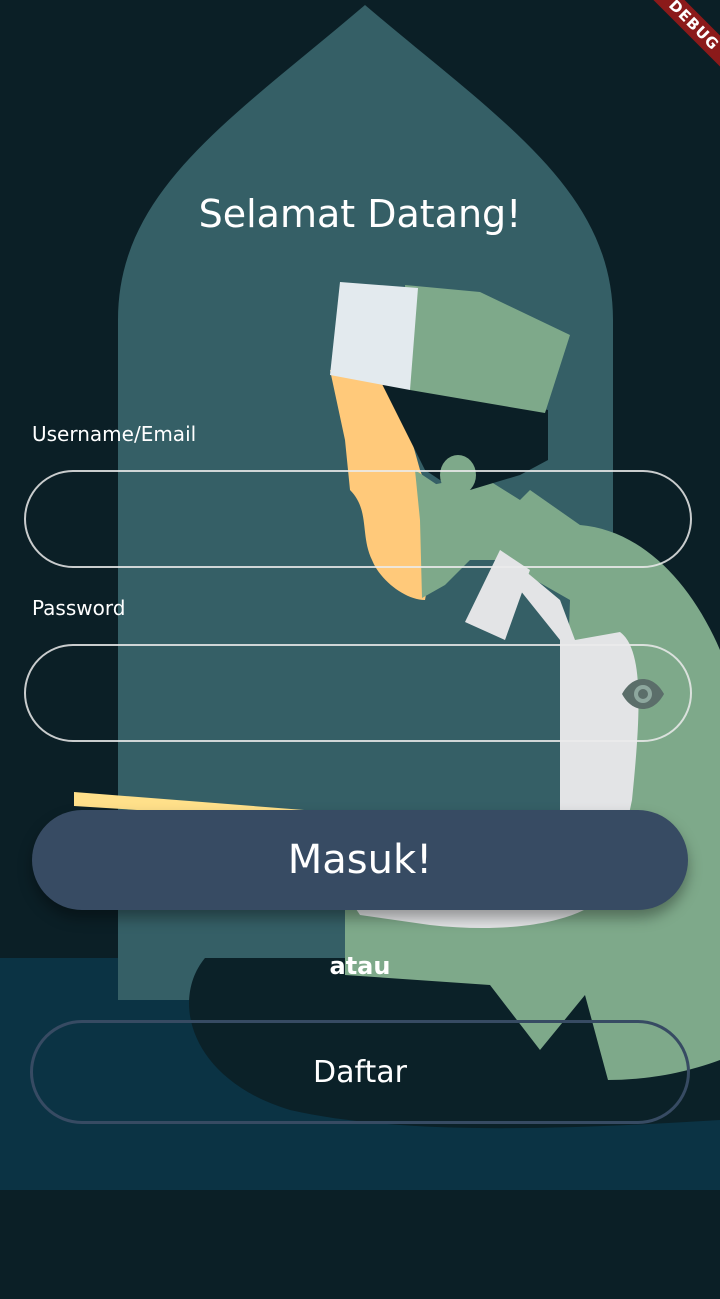 The height and width of the screenshot is (1299, 720). What do you see at coordinates (114, 434) in the screenshot?
I see `username-label: Username/Email` at bounding box center [114, 434].